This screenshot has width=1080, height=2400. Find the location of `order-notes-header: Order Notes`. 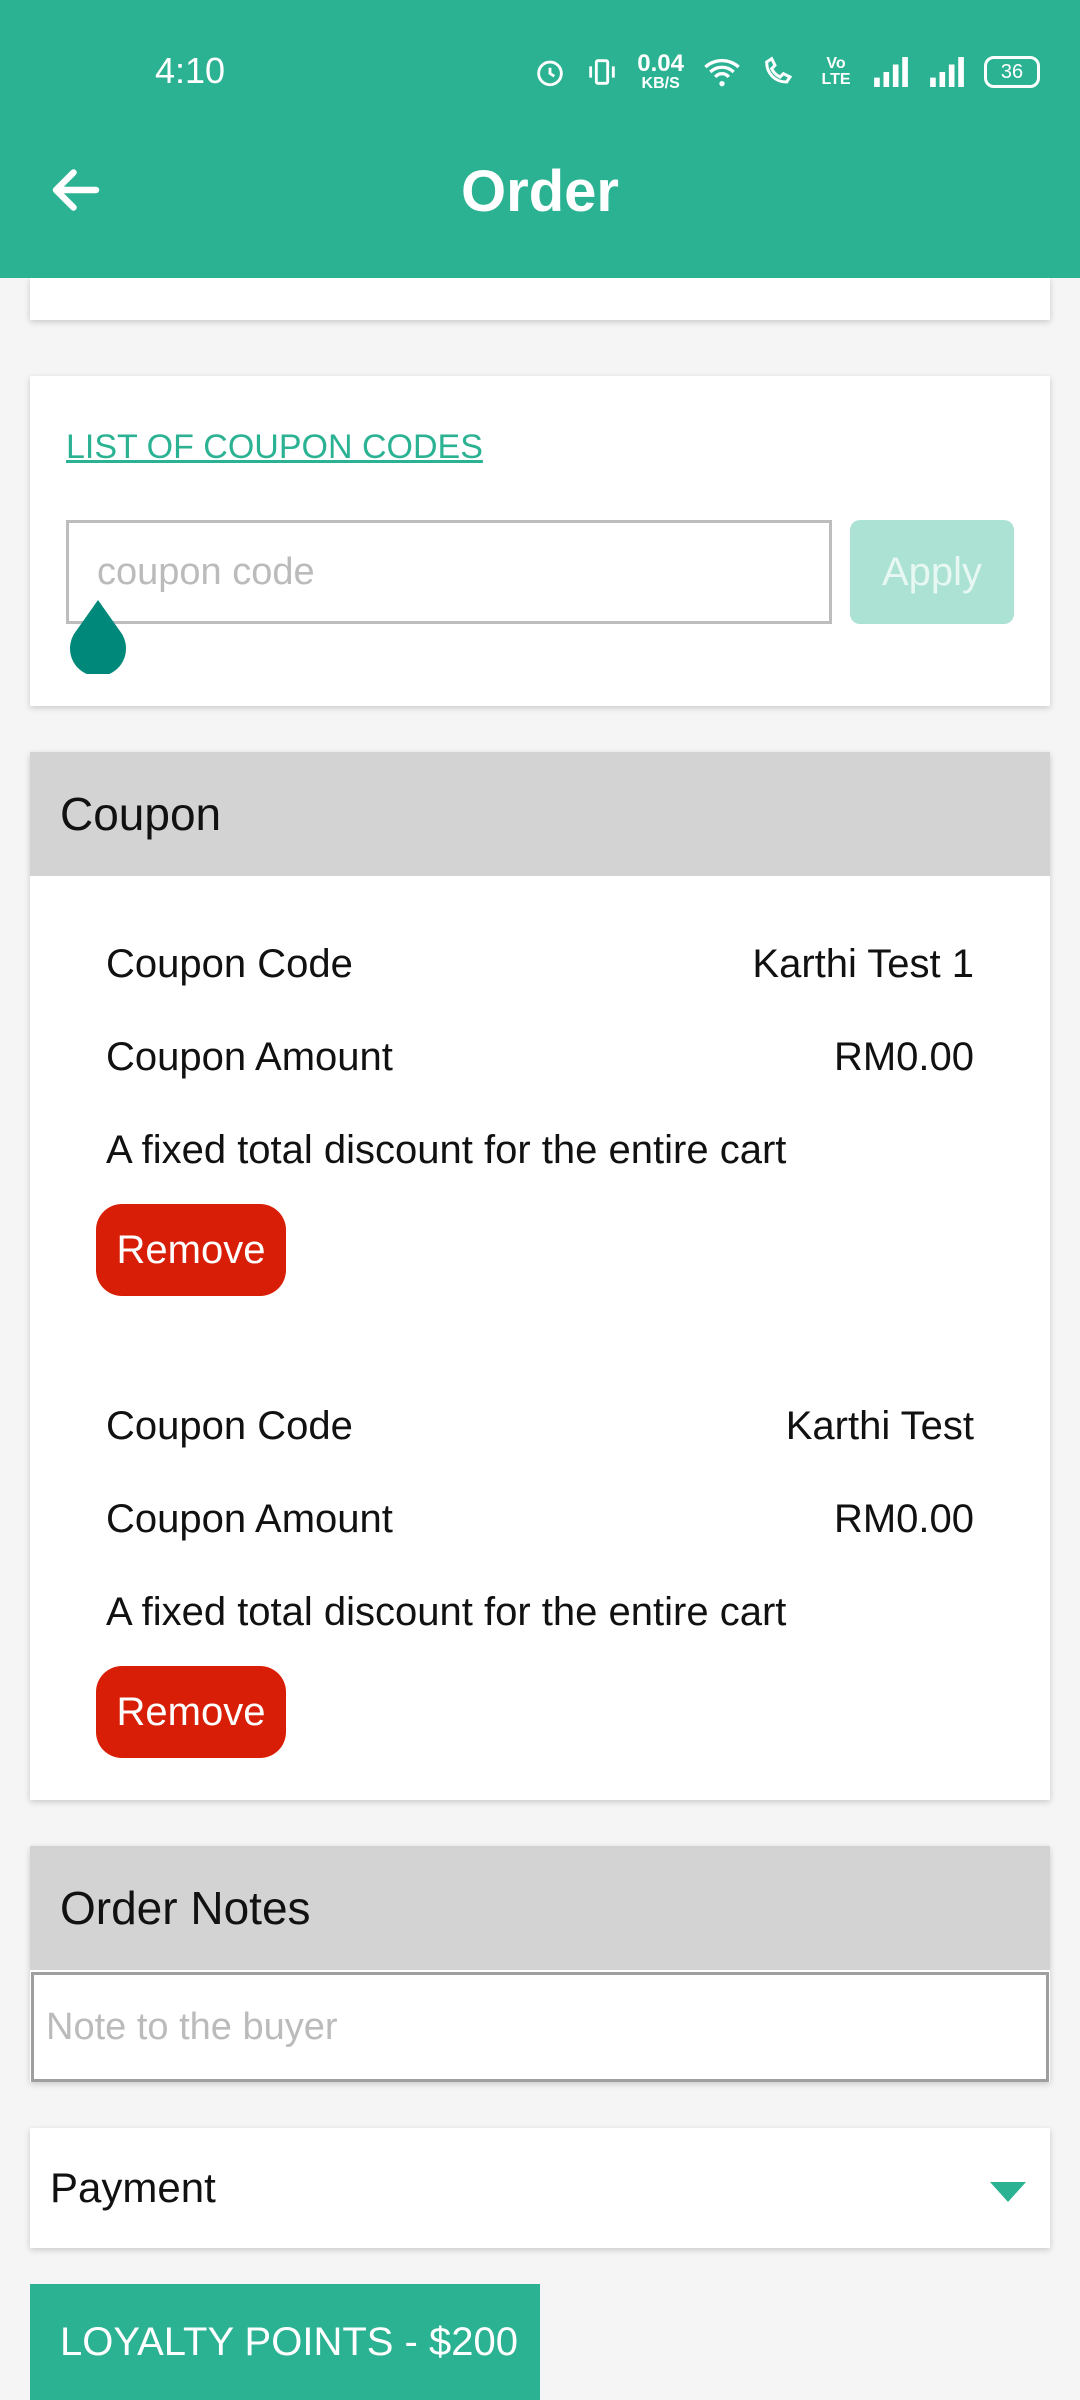

order-notes-header: Order Notes is located at coordinates (540, 1908).